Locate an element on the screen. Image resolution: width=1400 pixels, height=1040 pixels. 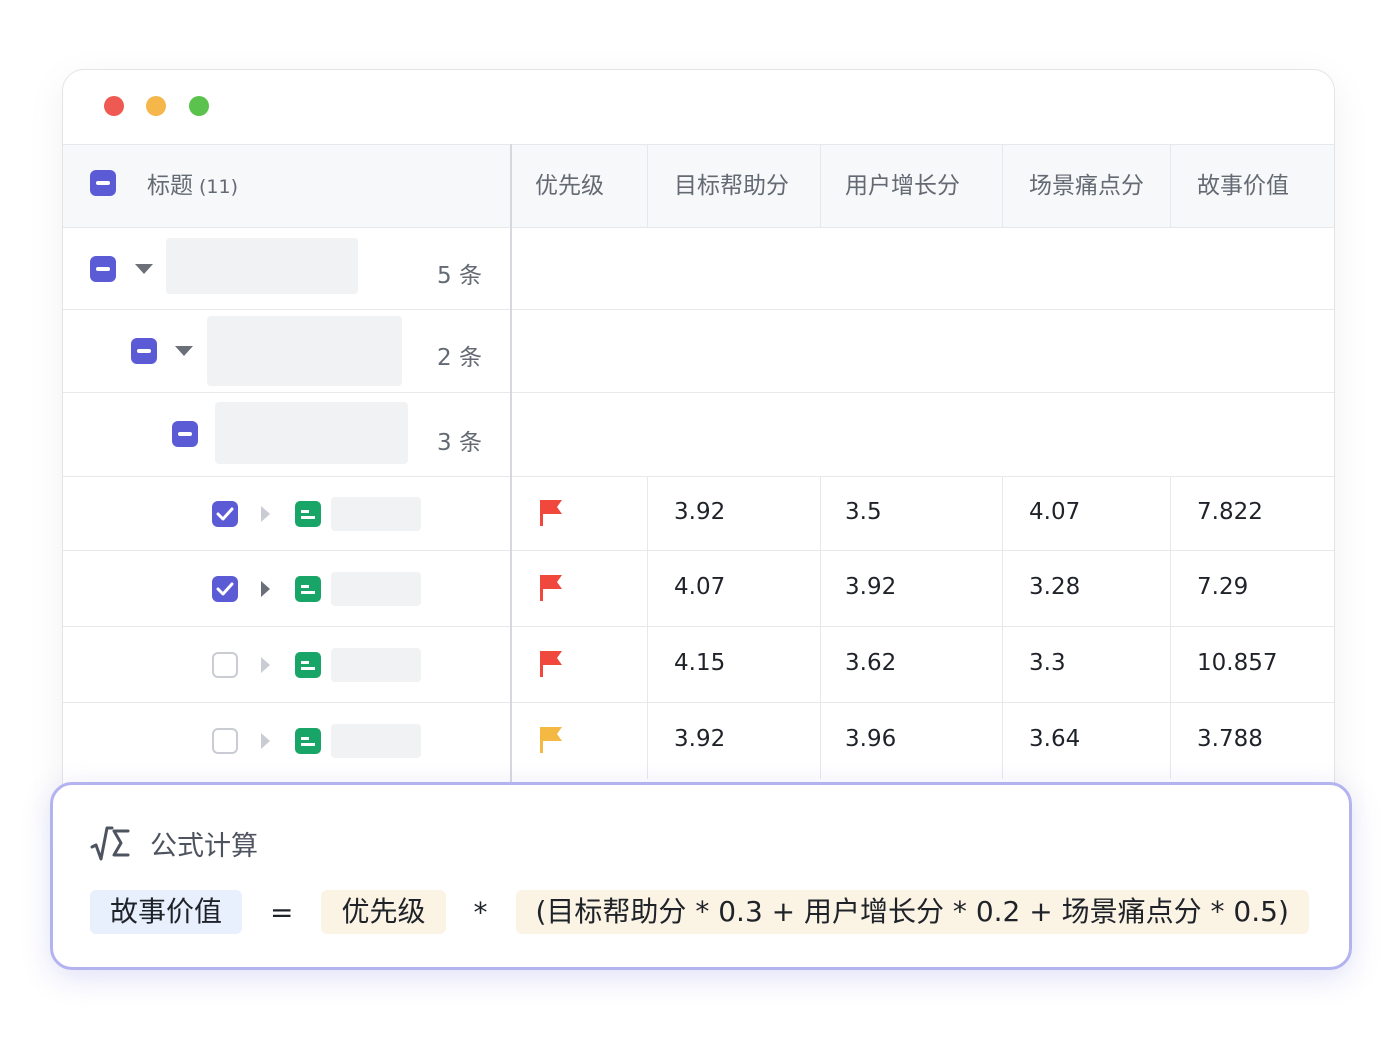
column-header-story-value: 故事价值 is located at coordinates (1243, 186).